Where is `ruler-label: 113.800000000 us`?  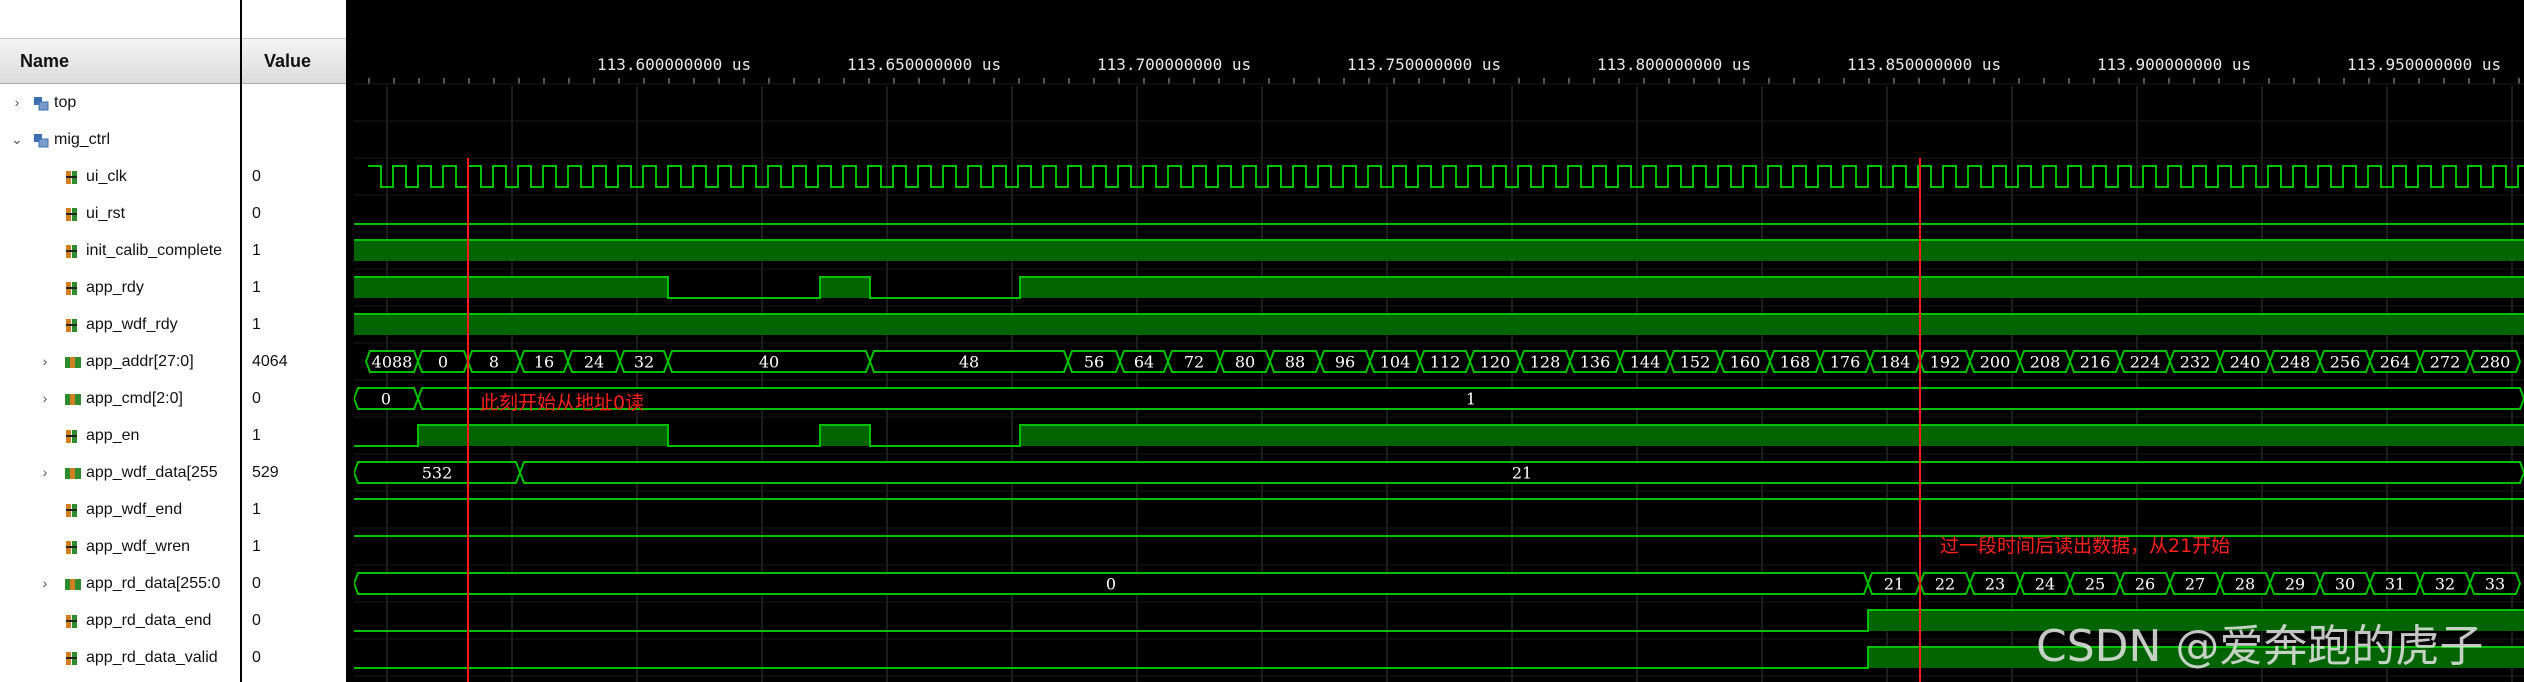 ruler-label: 113.800000000 us is located at coordinates (1674, 64).